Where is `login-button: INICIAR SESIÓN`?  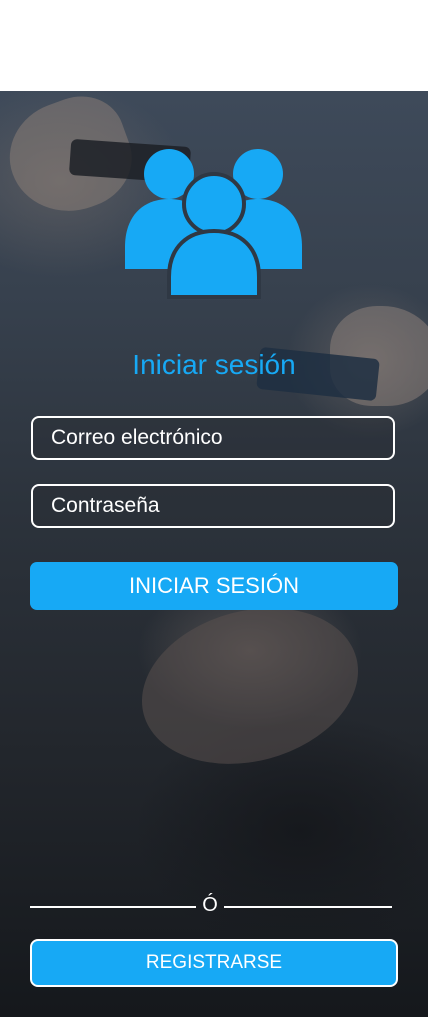 login-button: INICIAR SESIÓN is located at coordinates (214, 586).